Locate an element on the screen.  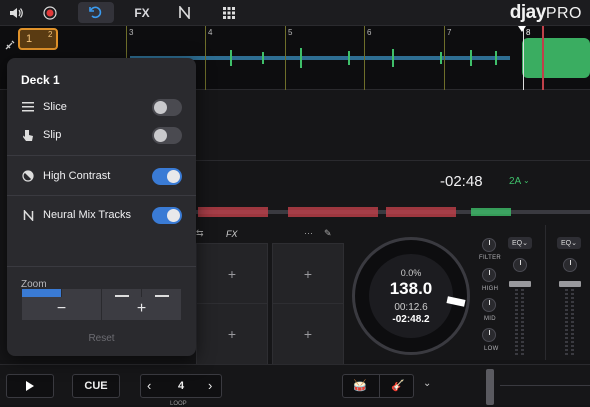
reset-button: Reset is located at coordinates (101, 338).